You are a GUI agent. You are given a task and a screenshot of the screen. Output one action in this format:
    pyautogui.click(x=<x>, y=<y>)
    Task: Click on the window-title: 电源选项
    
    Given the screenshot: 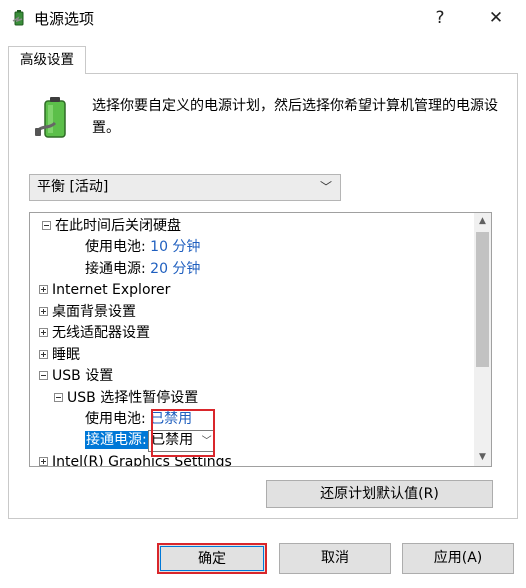 What is the action you would take?
    pyautogui.click(x=64, y=19)
    